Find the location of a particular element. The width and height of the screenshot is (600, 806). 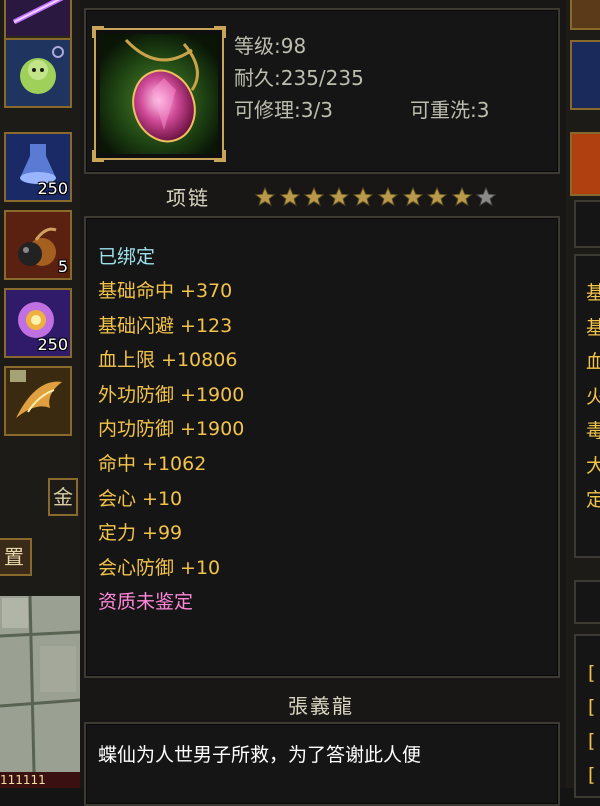

item-repairable: 可修理:3/3 is located at coordinates (283, 110).